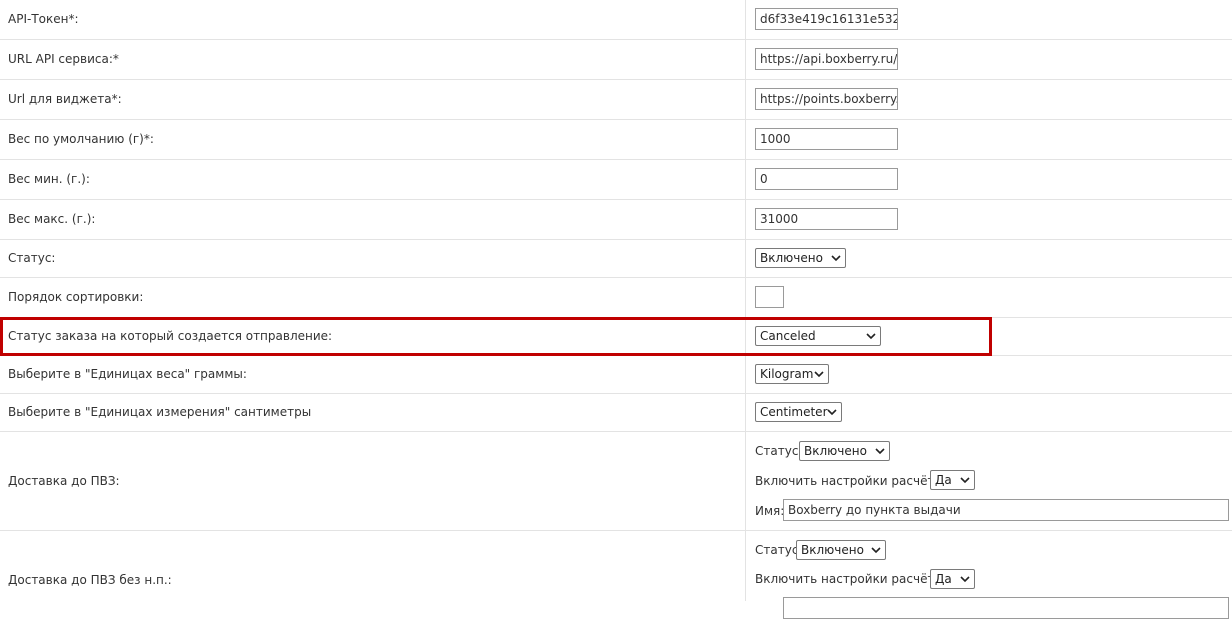  Describe the element at coordinates (63, 59) in the screenshot. I see `api-url-label: URL API сервиса:*` at that location.